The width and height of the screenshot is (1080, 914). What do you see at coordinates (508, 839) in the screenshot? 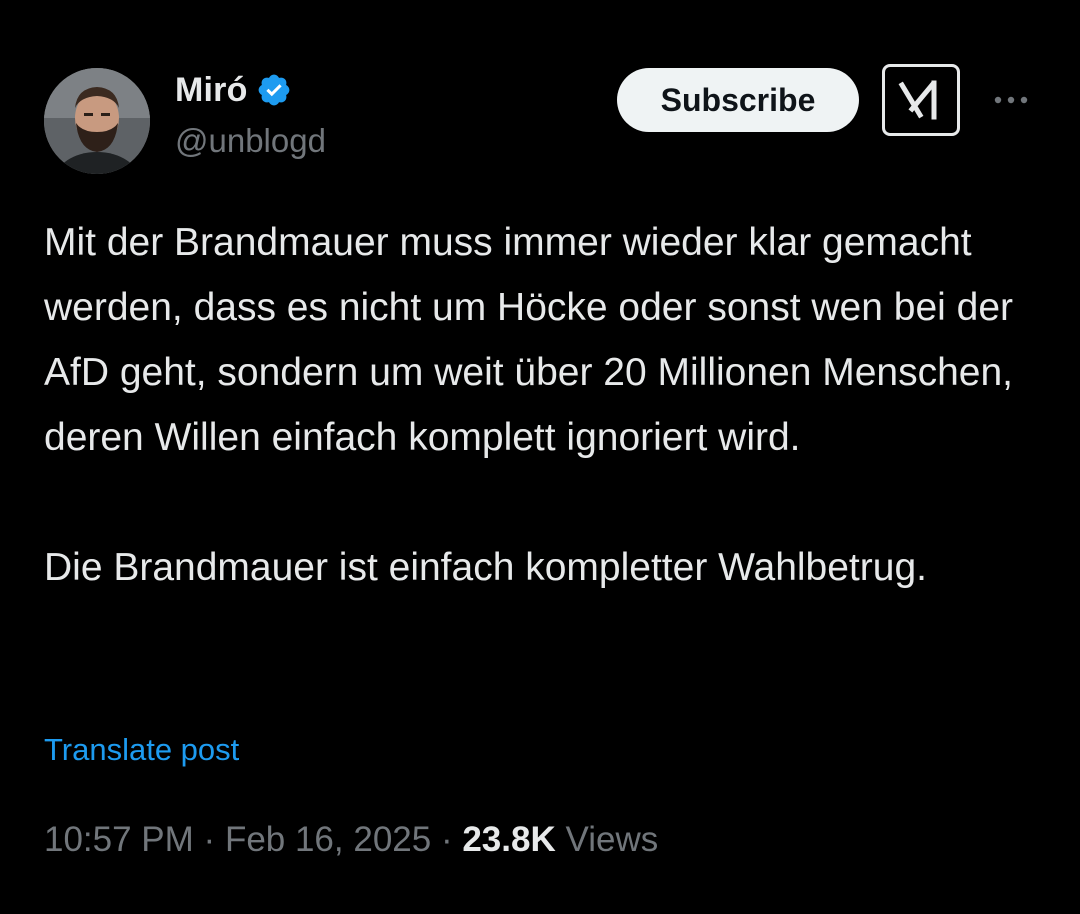
I see `views-count: 23.8K` at bounding box center [508, 839].